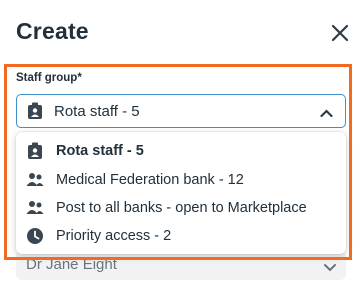 The image size is (360, 301). Describe the element at coordinates (330, 266) in the screenshot. I see `chevron-down-icon` at that location.